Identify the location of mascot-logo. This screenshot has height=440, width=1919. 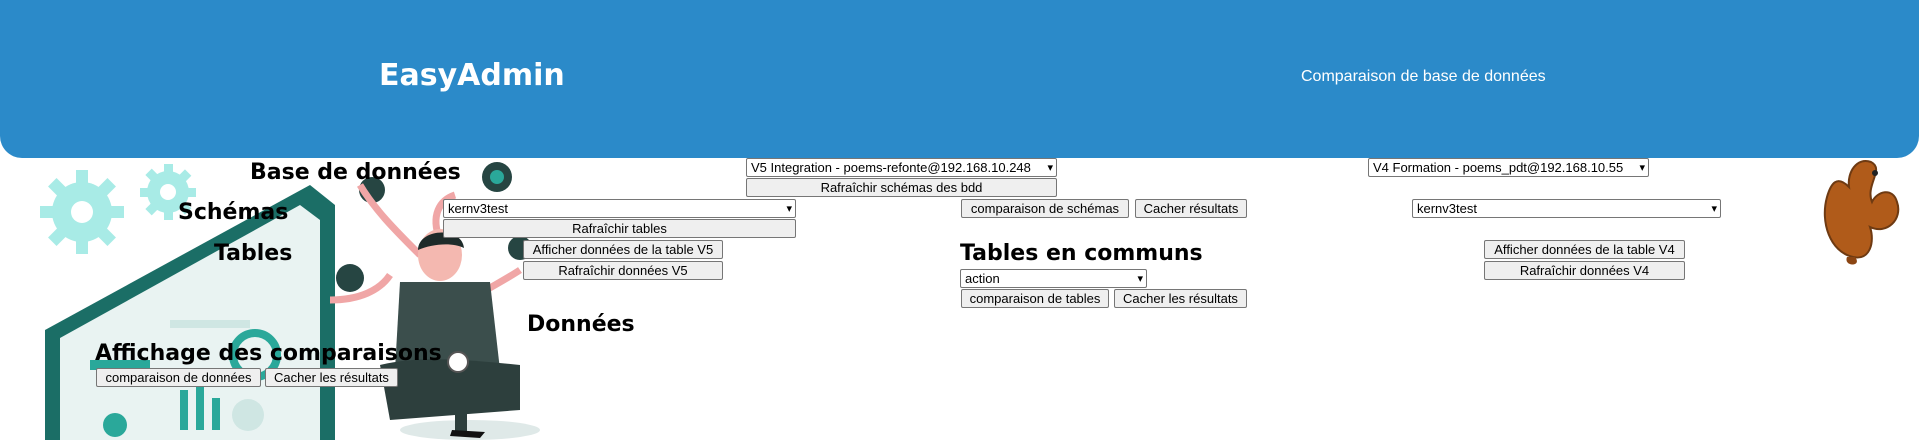
(1861, 212).